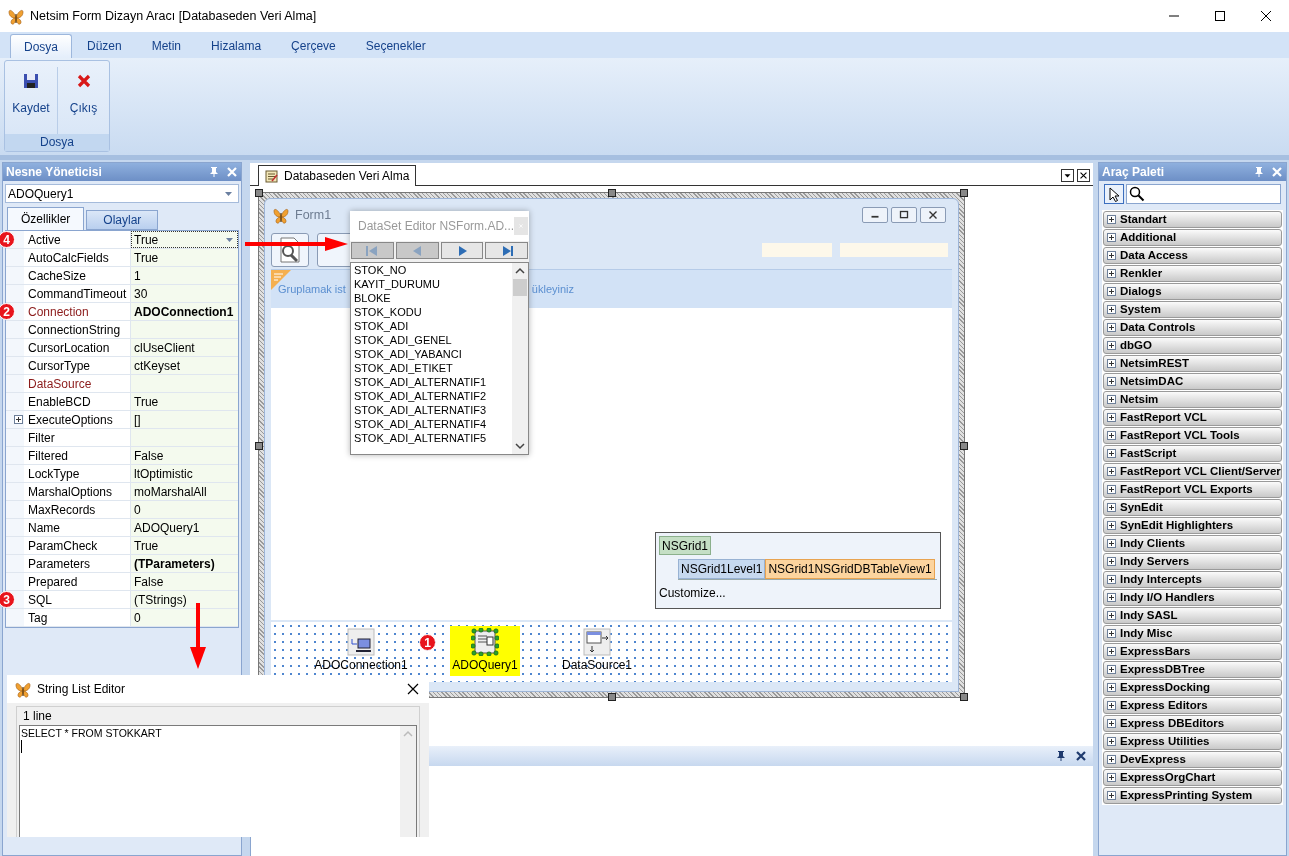 This screenshot has height=856, width=1289. What do you see at coordinates (1192, 309) in the screenshot?
I see `palette-category: System` at bounding box center [1192, 309].